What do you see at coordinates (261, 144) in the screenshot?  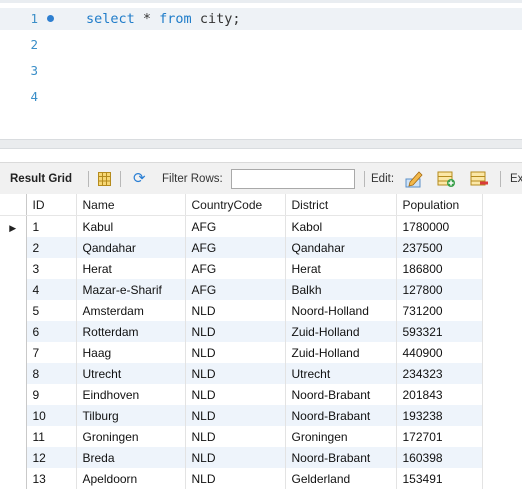 I see `panel-splitter` at bounding box center [261, 144].